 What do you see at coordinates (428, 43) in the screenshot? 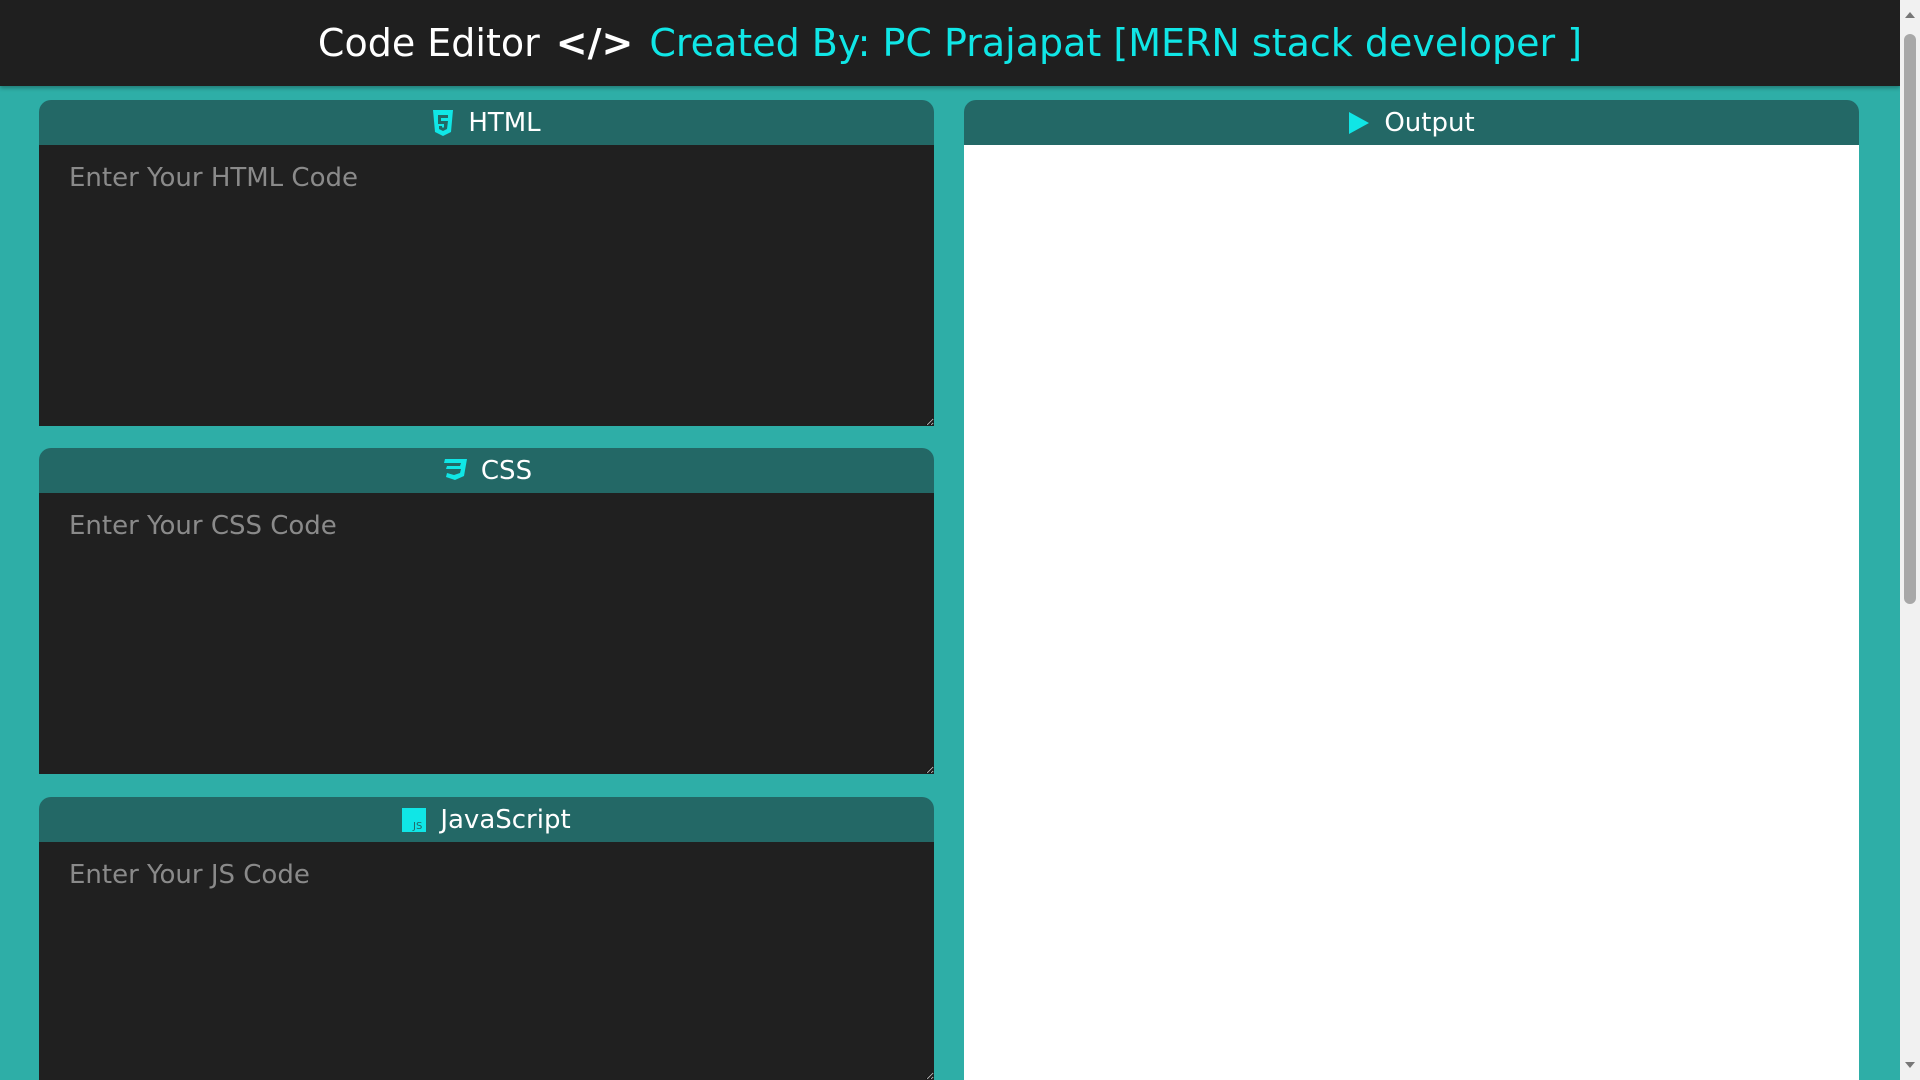
I see `app-title: Code Editor` at bounding box center [428, 43].